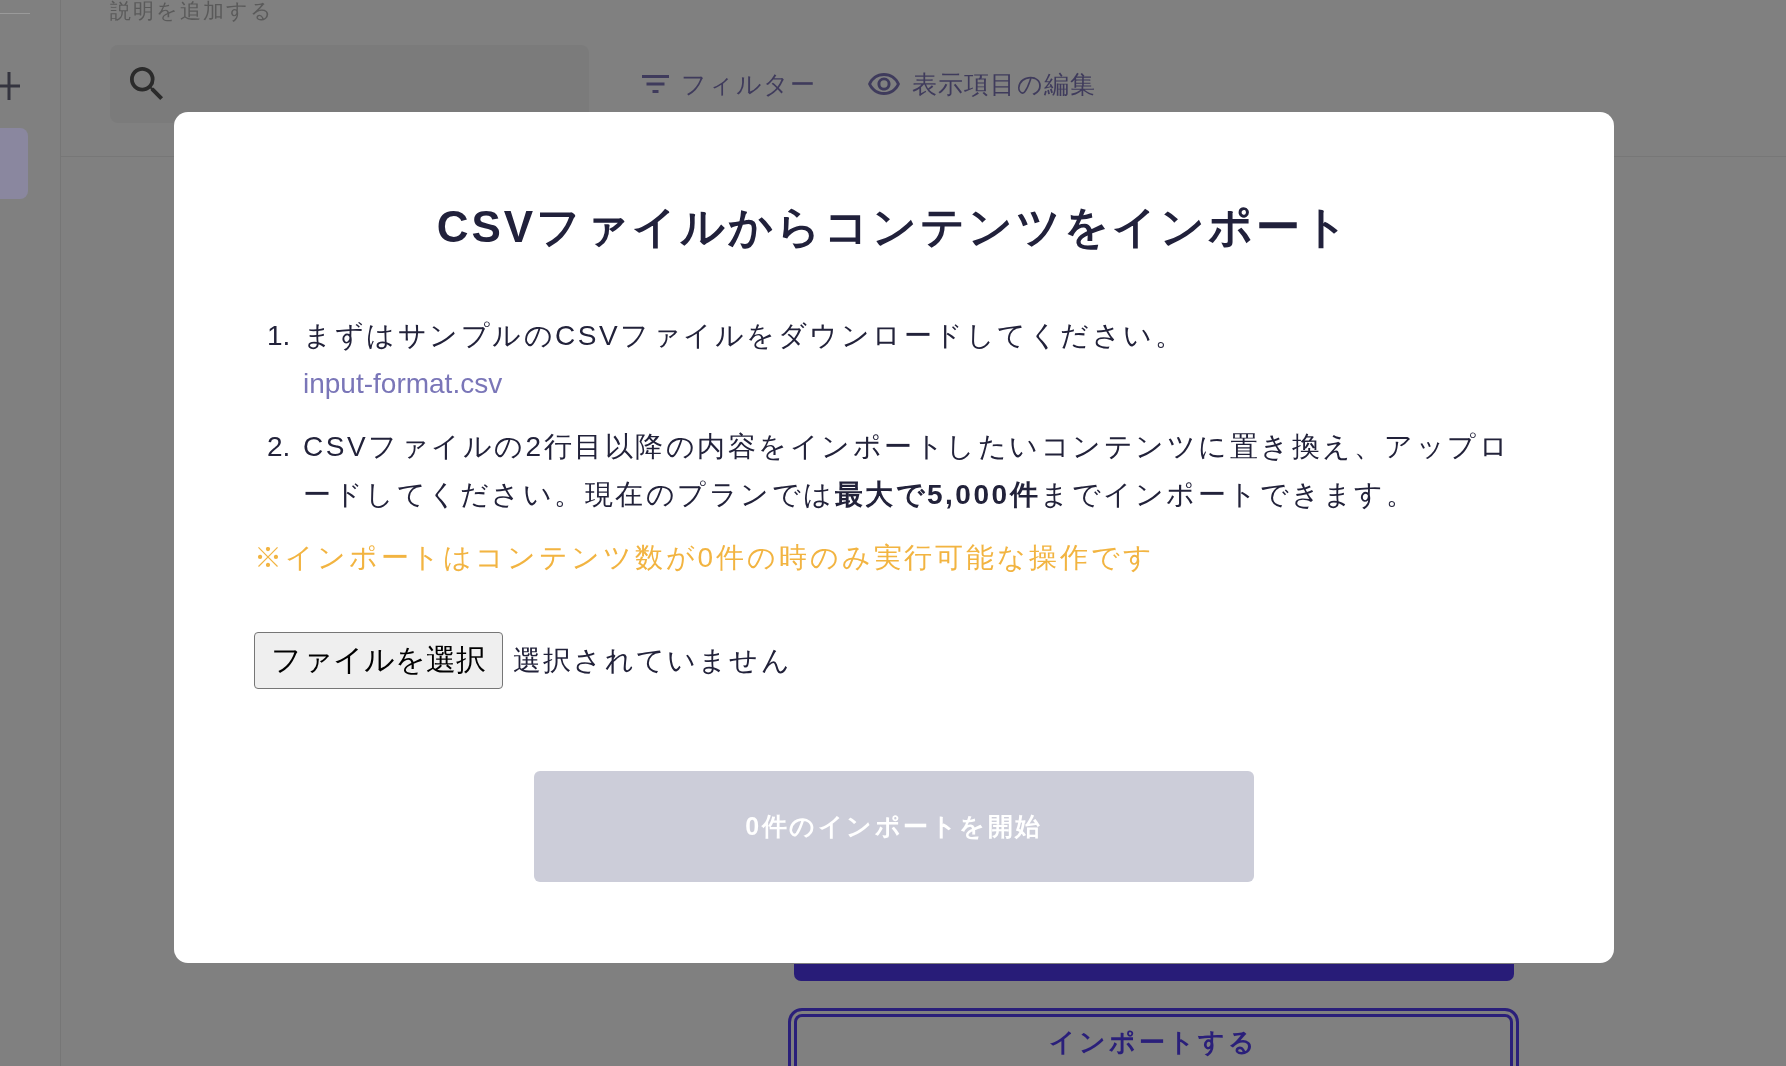 This screenshot has width=1786, height=1066. Describe the element at coordinates (10, 86) in the screenshot. I see `plus-icon` at that location.